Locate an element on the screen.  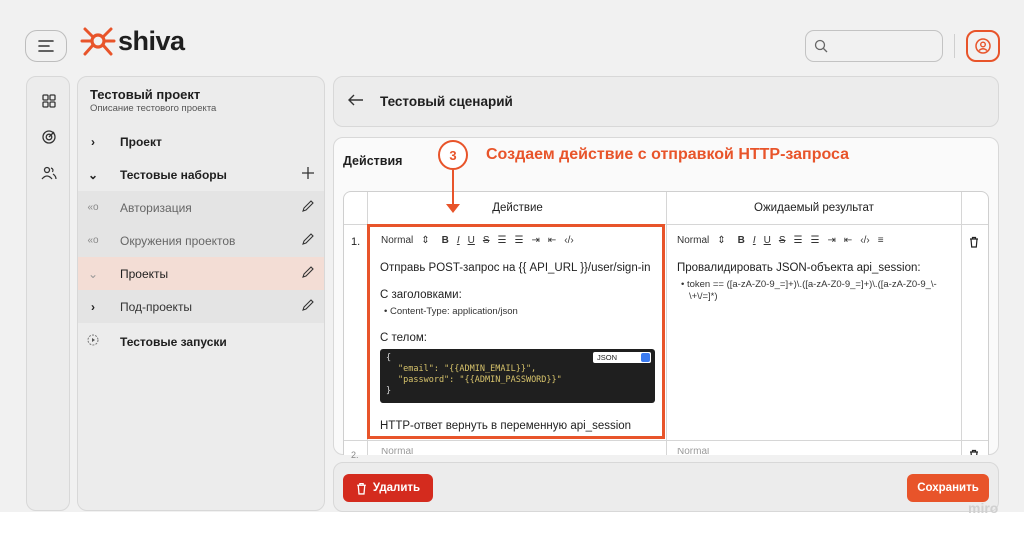
outdent-icon: ⇤ is located at coordinates (848, 240).